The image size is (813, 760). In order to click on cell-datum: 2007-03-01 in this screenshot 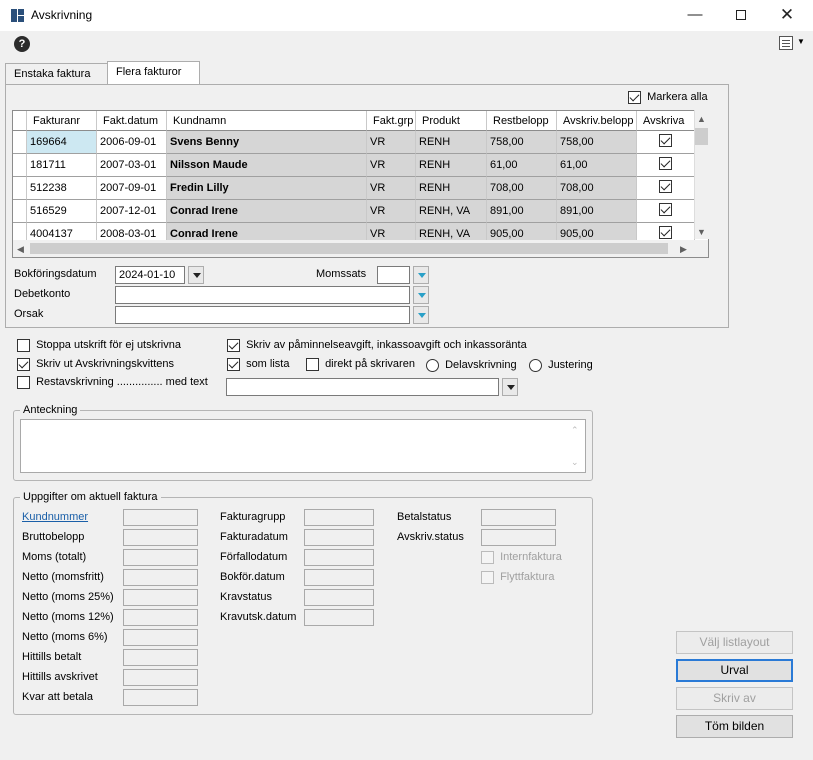, I will do `click(132, 165)`.